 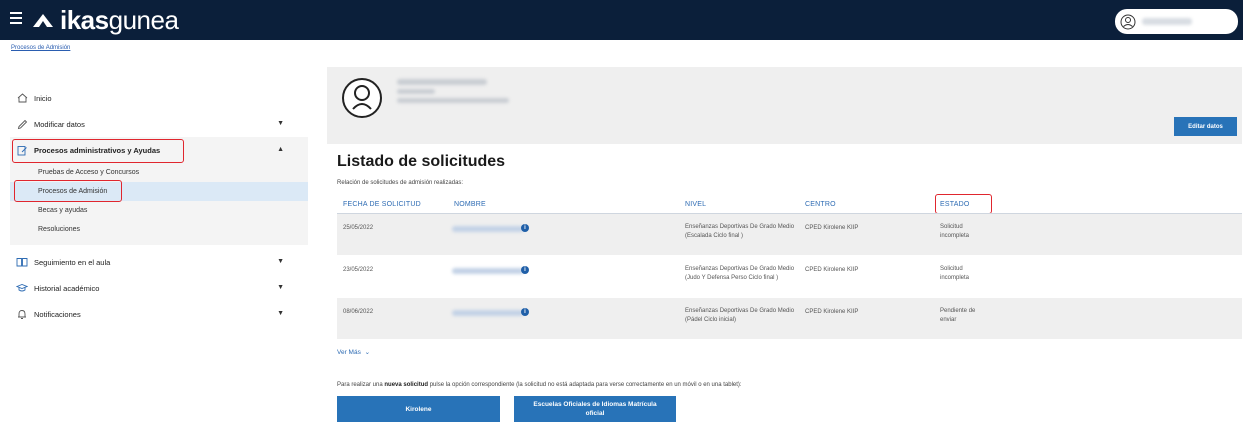 What do you see at coordinates (1205, 126) in the screenshot?
I see `edit-data-button: Editar datos` at bounding box center [1205, 126].